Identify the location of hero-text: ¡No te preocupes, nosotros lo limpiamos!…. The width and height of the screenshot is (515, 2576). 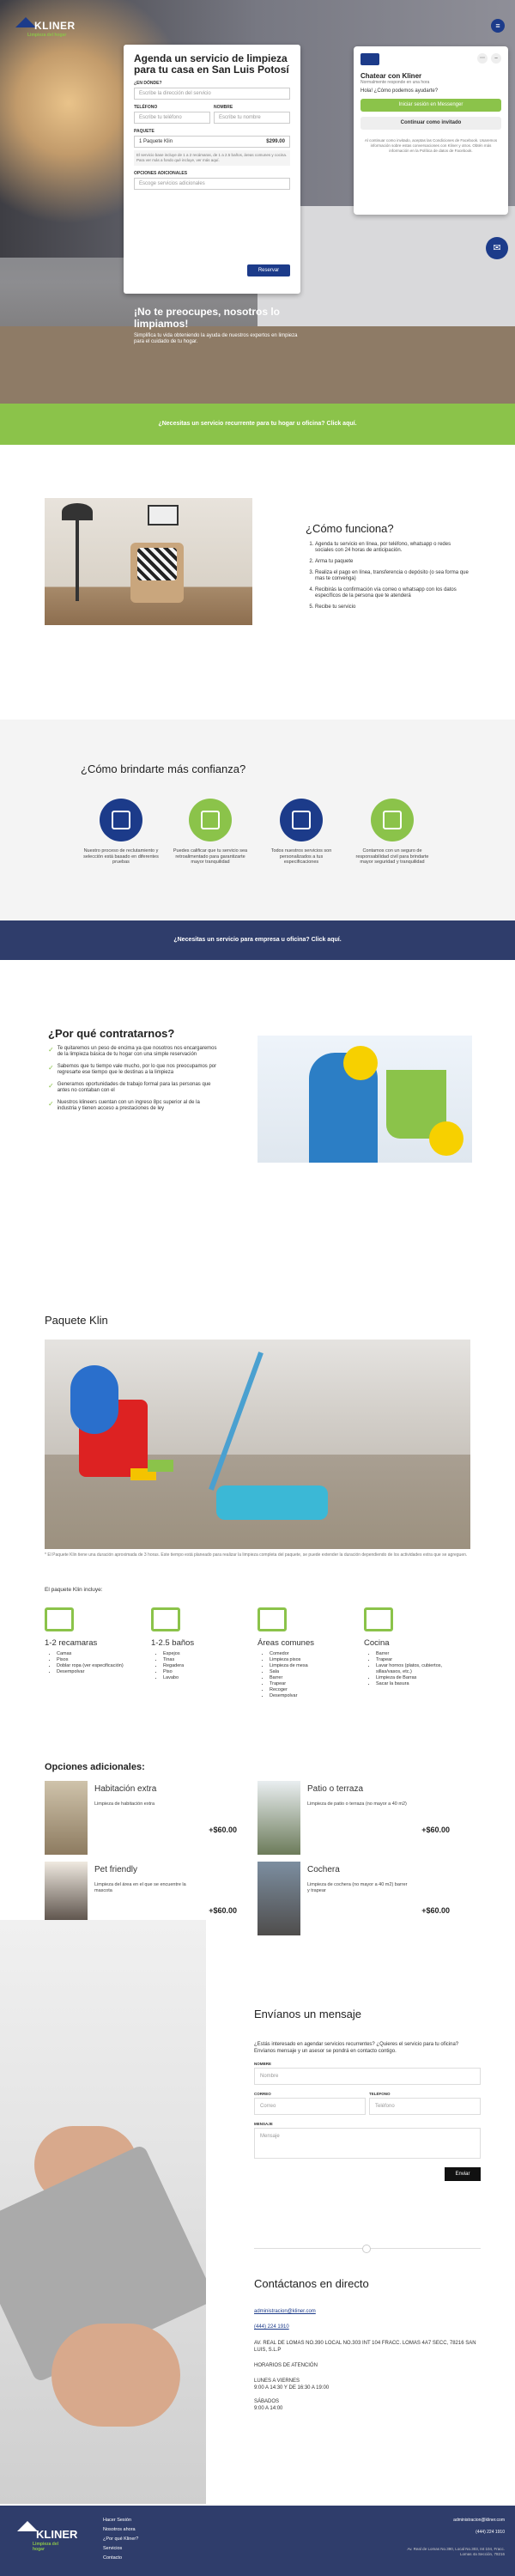
(220, 325).